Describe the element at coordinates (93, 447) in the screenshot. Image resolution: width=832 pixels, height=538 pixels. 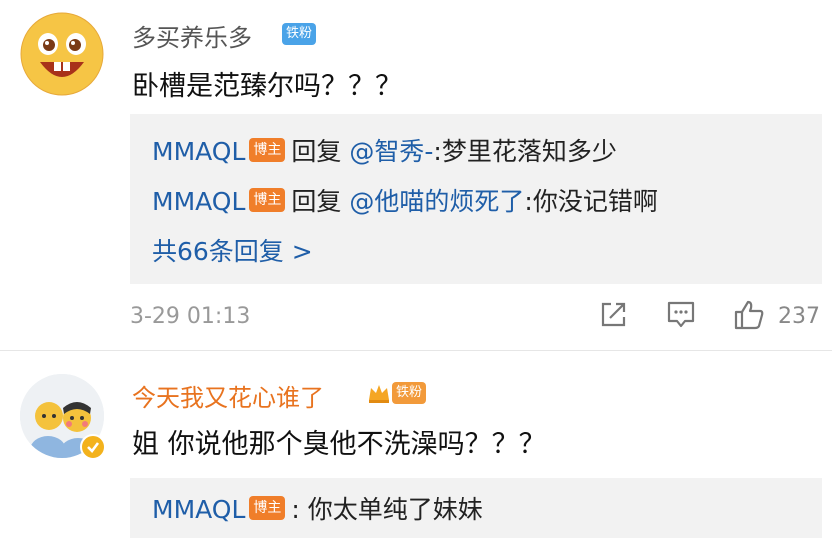
I see `verified-icon` at that location.